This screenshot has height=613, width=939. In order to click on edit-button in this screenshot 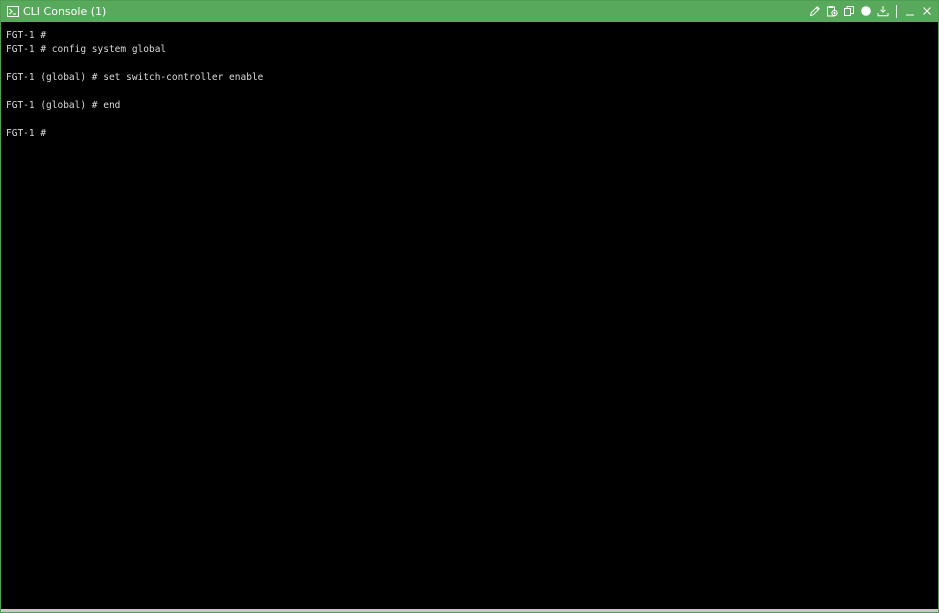, I will do `click(815, 12)`.